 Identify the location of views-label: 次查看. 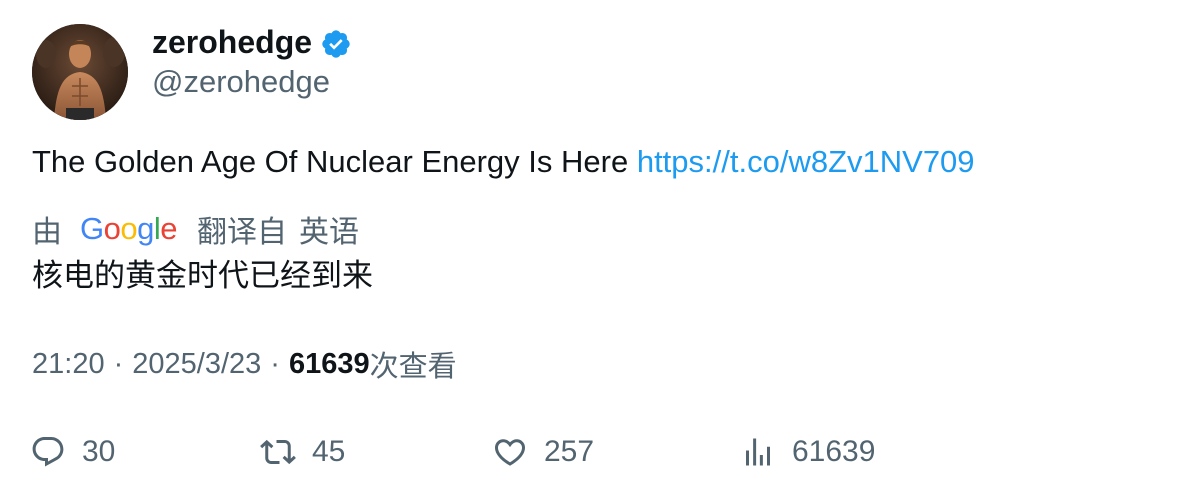
(413, 366).